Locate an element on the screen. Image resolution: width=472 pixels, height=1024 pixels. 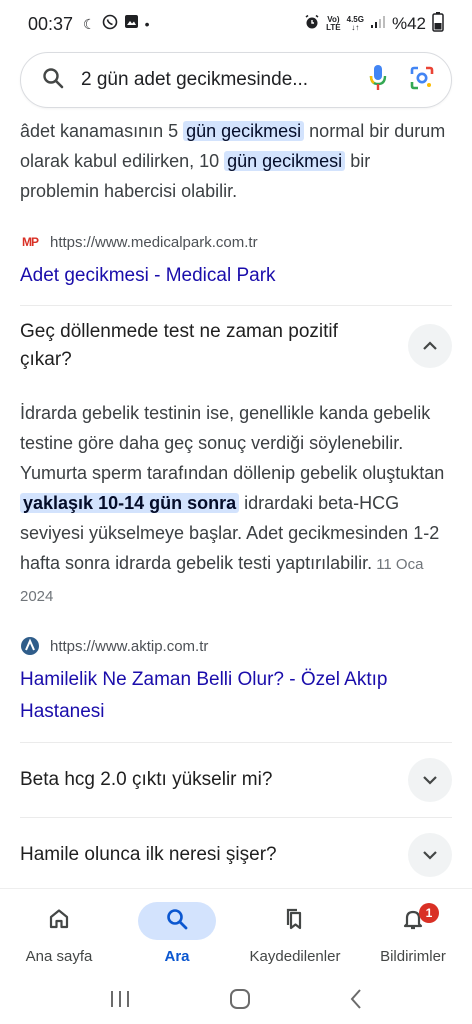
faq-item: Beta hcg 2.0 çıktı yükselir mi? is located at coordinates (236, 780).